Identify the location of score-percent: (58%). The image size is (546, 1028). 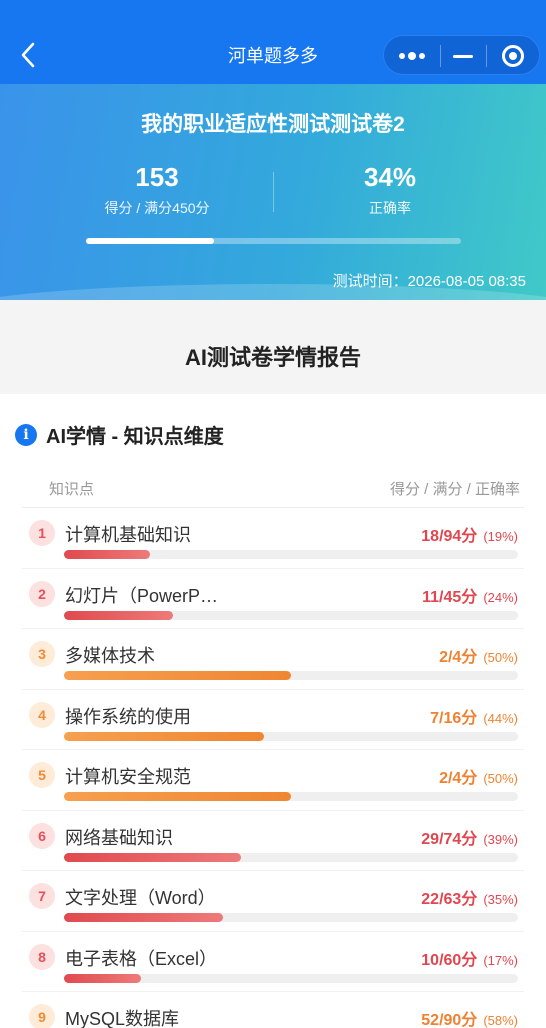
(500, 1020).